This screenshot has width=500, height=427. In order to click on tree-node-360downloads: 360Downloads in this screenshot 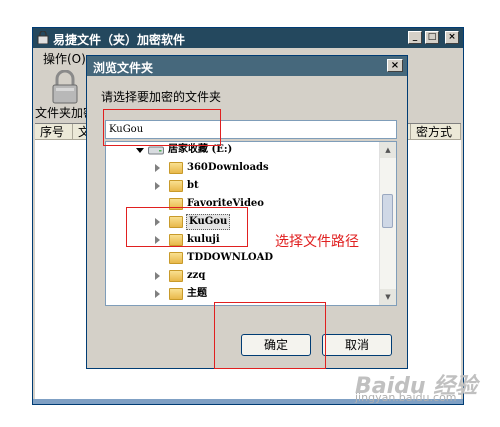, I will do `click(243, 168)`.